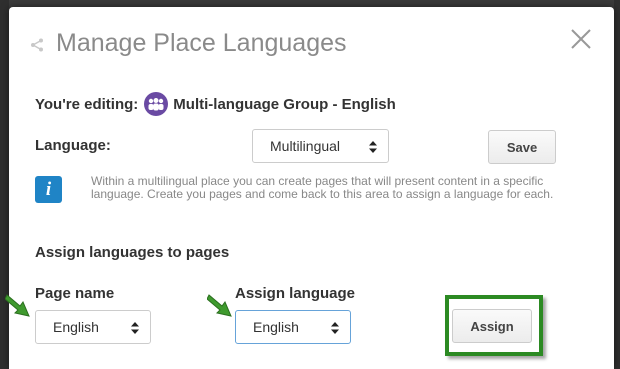 Image resolution: width=620 pixels, height=369 pixels. I want to click on assign-language-label: Assign language, so click(295, 293).